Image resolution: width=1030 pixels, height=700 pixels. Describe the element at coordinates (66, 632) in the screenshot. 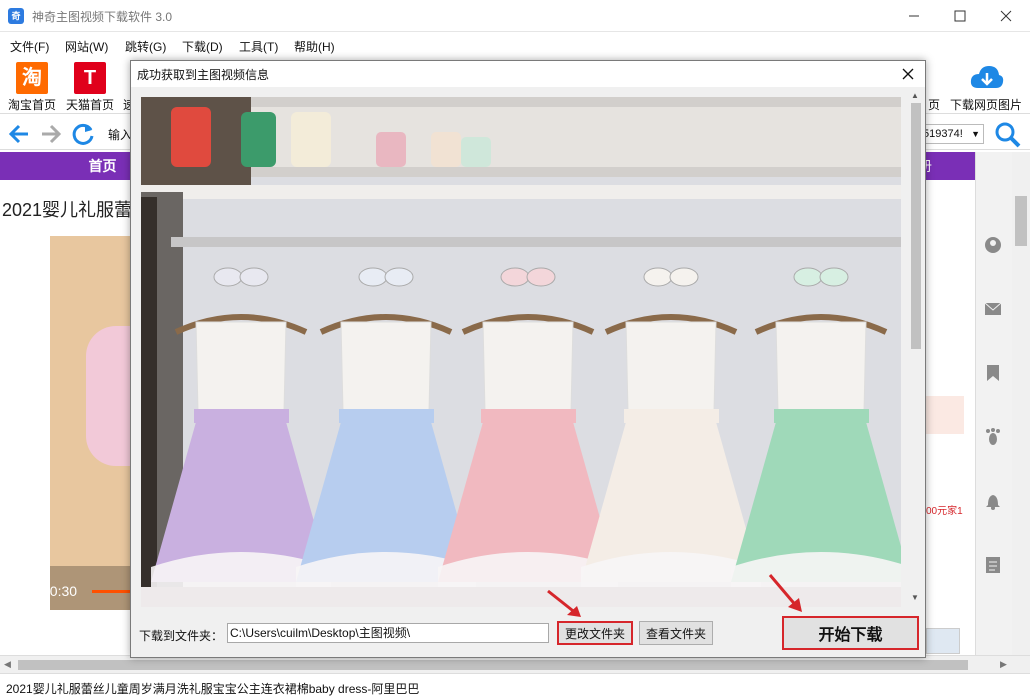

I see `thumbnail-strip` at that location.